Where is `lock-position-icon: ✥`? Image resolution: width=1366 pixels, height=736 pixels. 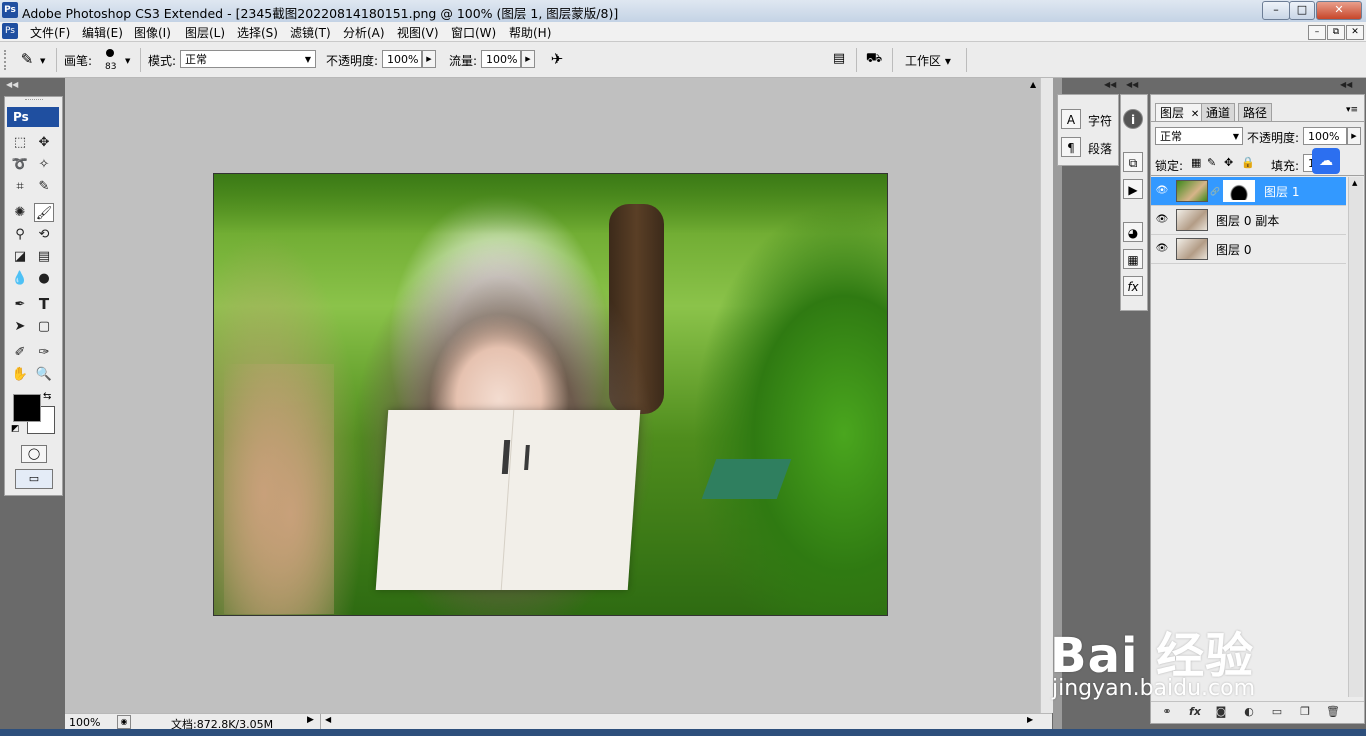 lock-position-icon: ✥ is located at coordinates (1228, 162).